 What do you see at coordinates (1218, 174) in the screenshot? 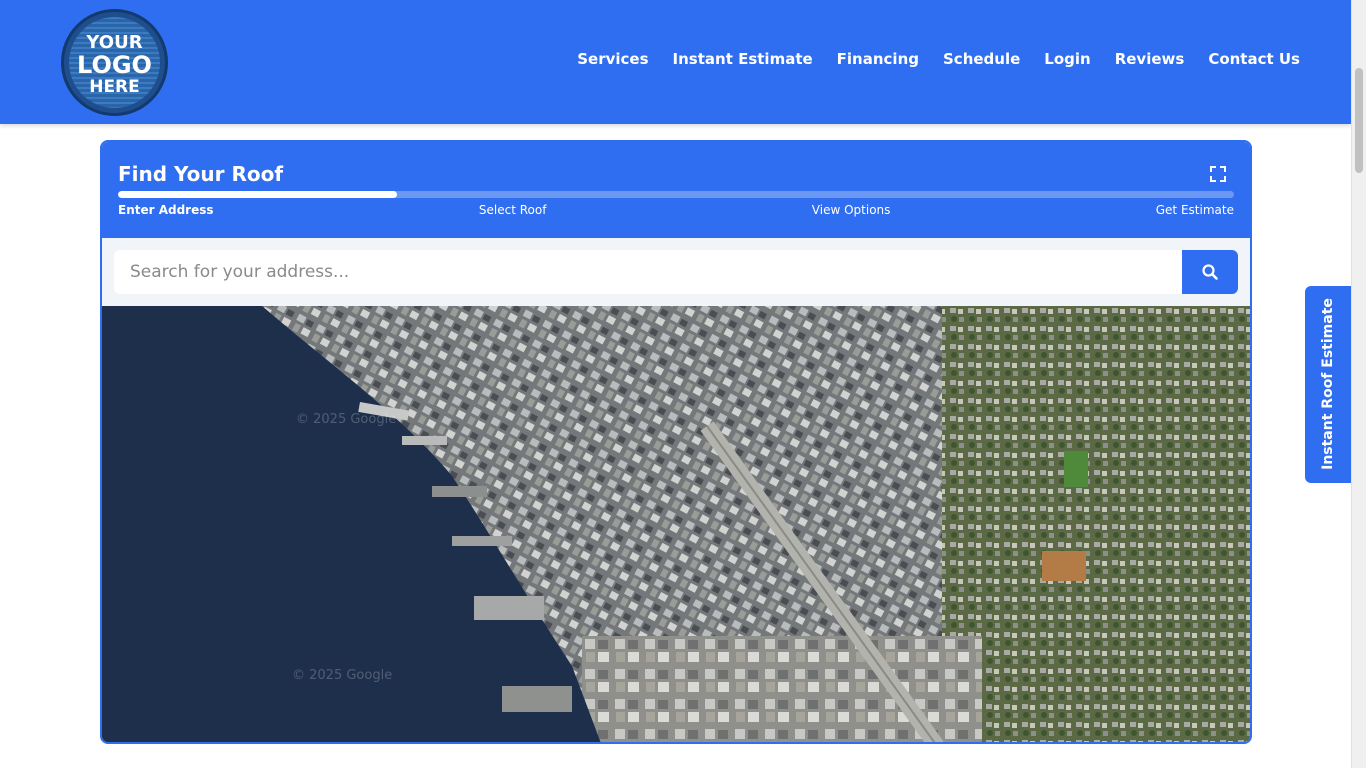
I see `expand-icon` at bounding box center [1218, 174].